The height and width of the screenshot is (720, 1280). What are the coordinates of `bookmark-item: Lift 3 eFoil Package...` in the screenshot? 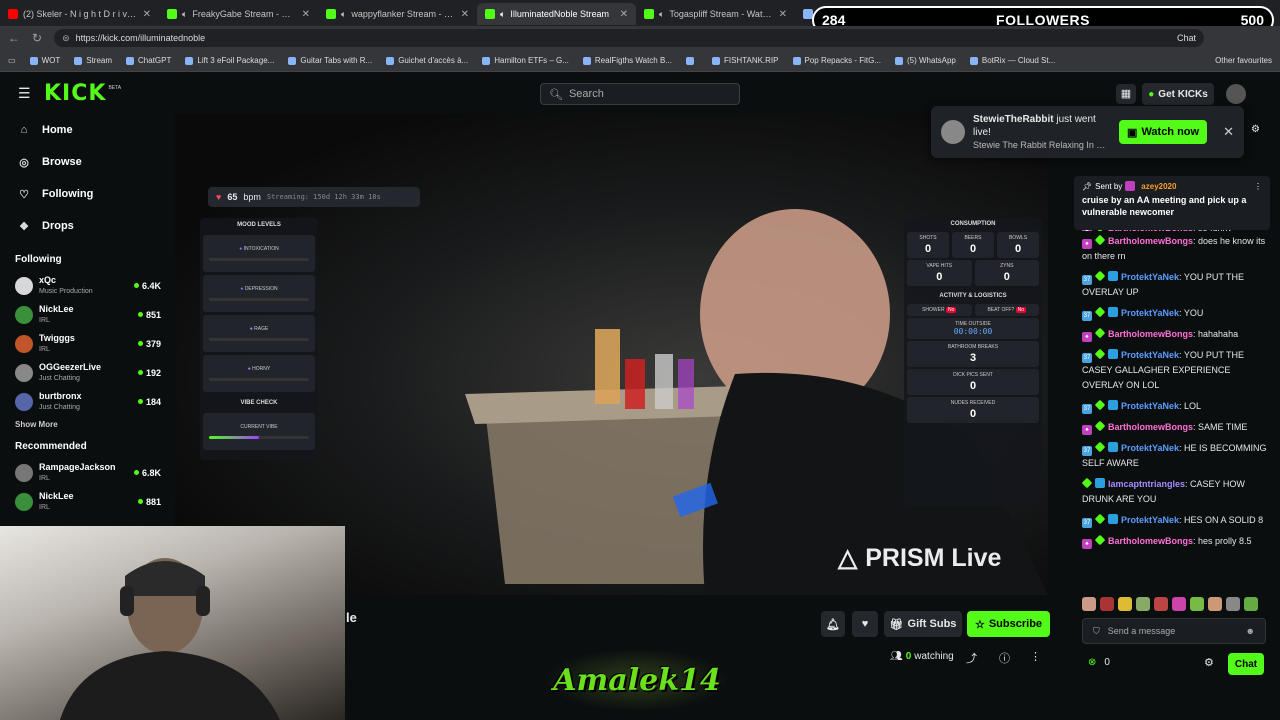 It's located at (229, 60).